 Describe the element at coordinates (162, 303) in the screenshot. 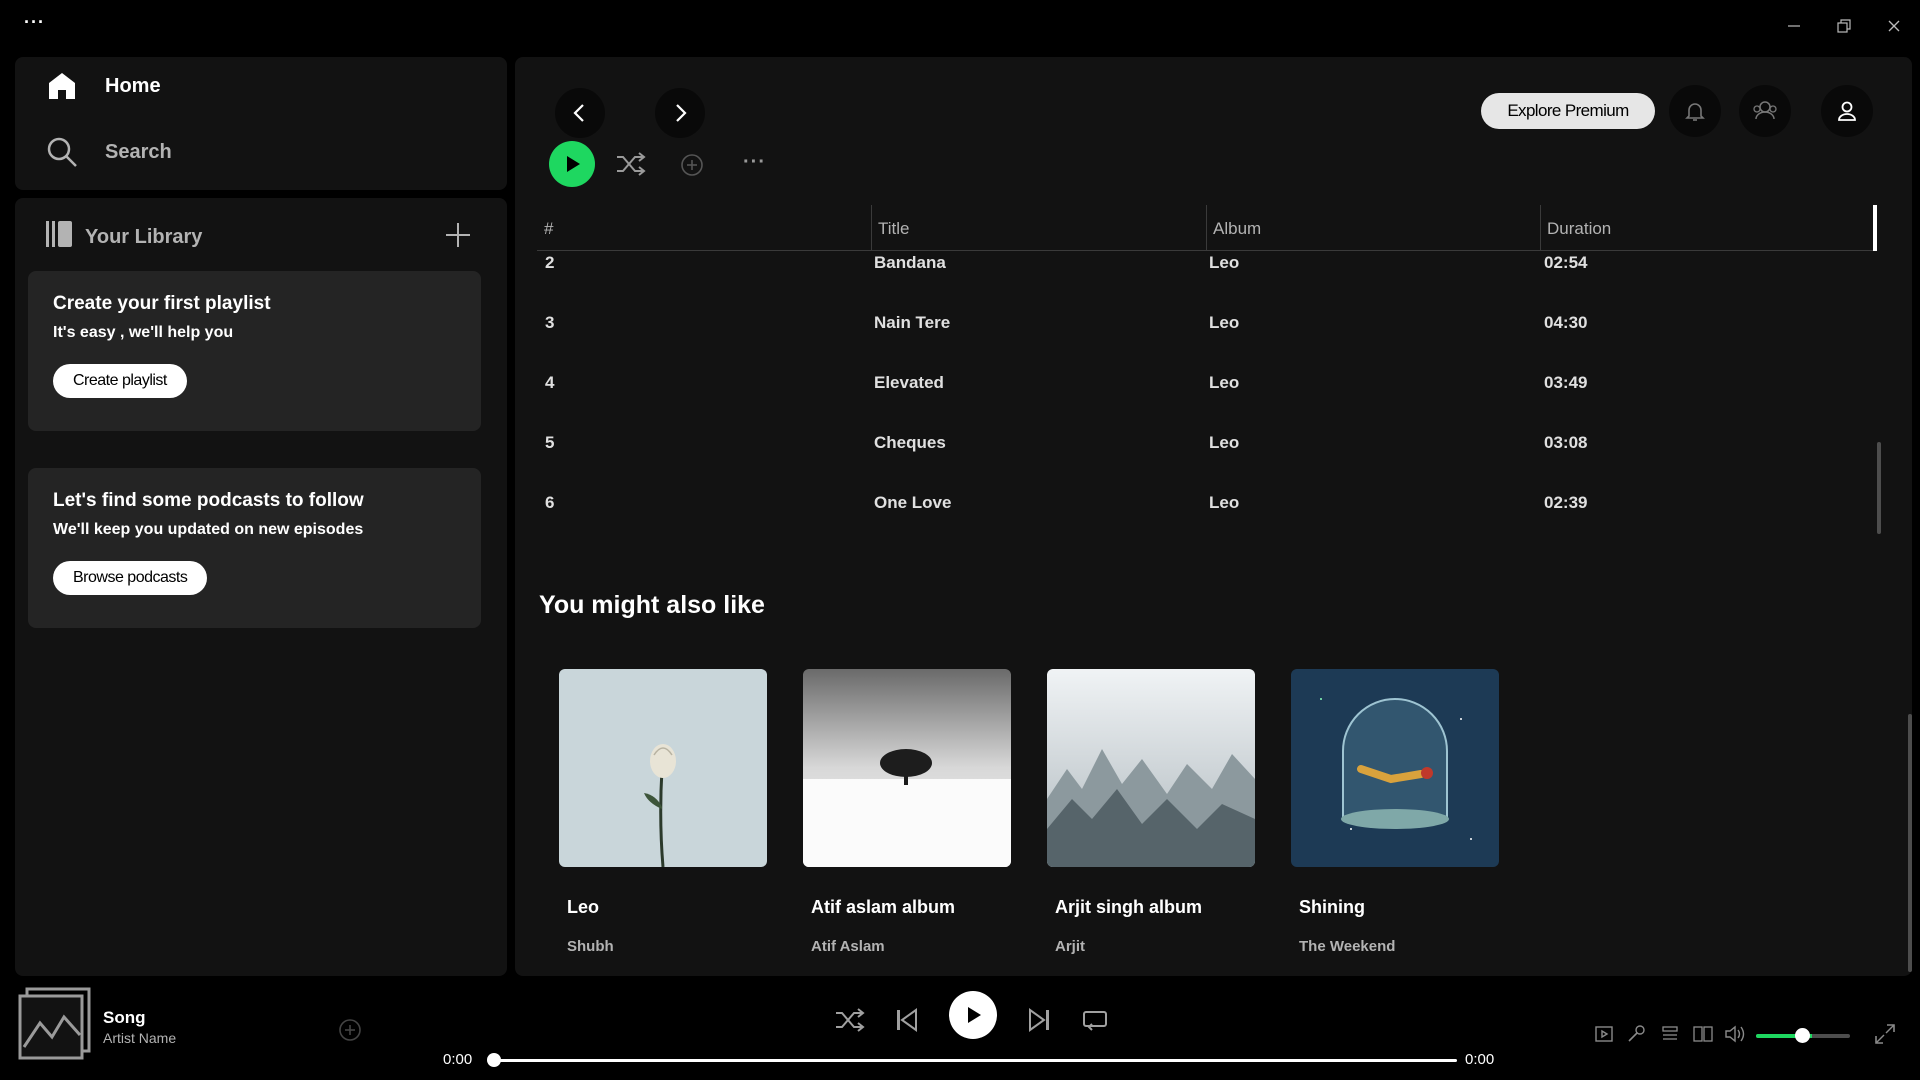

I see `promo-title: Create your first playlist` at that location.